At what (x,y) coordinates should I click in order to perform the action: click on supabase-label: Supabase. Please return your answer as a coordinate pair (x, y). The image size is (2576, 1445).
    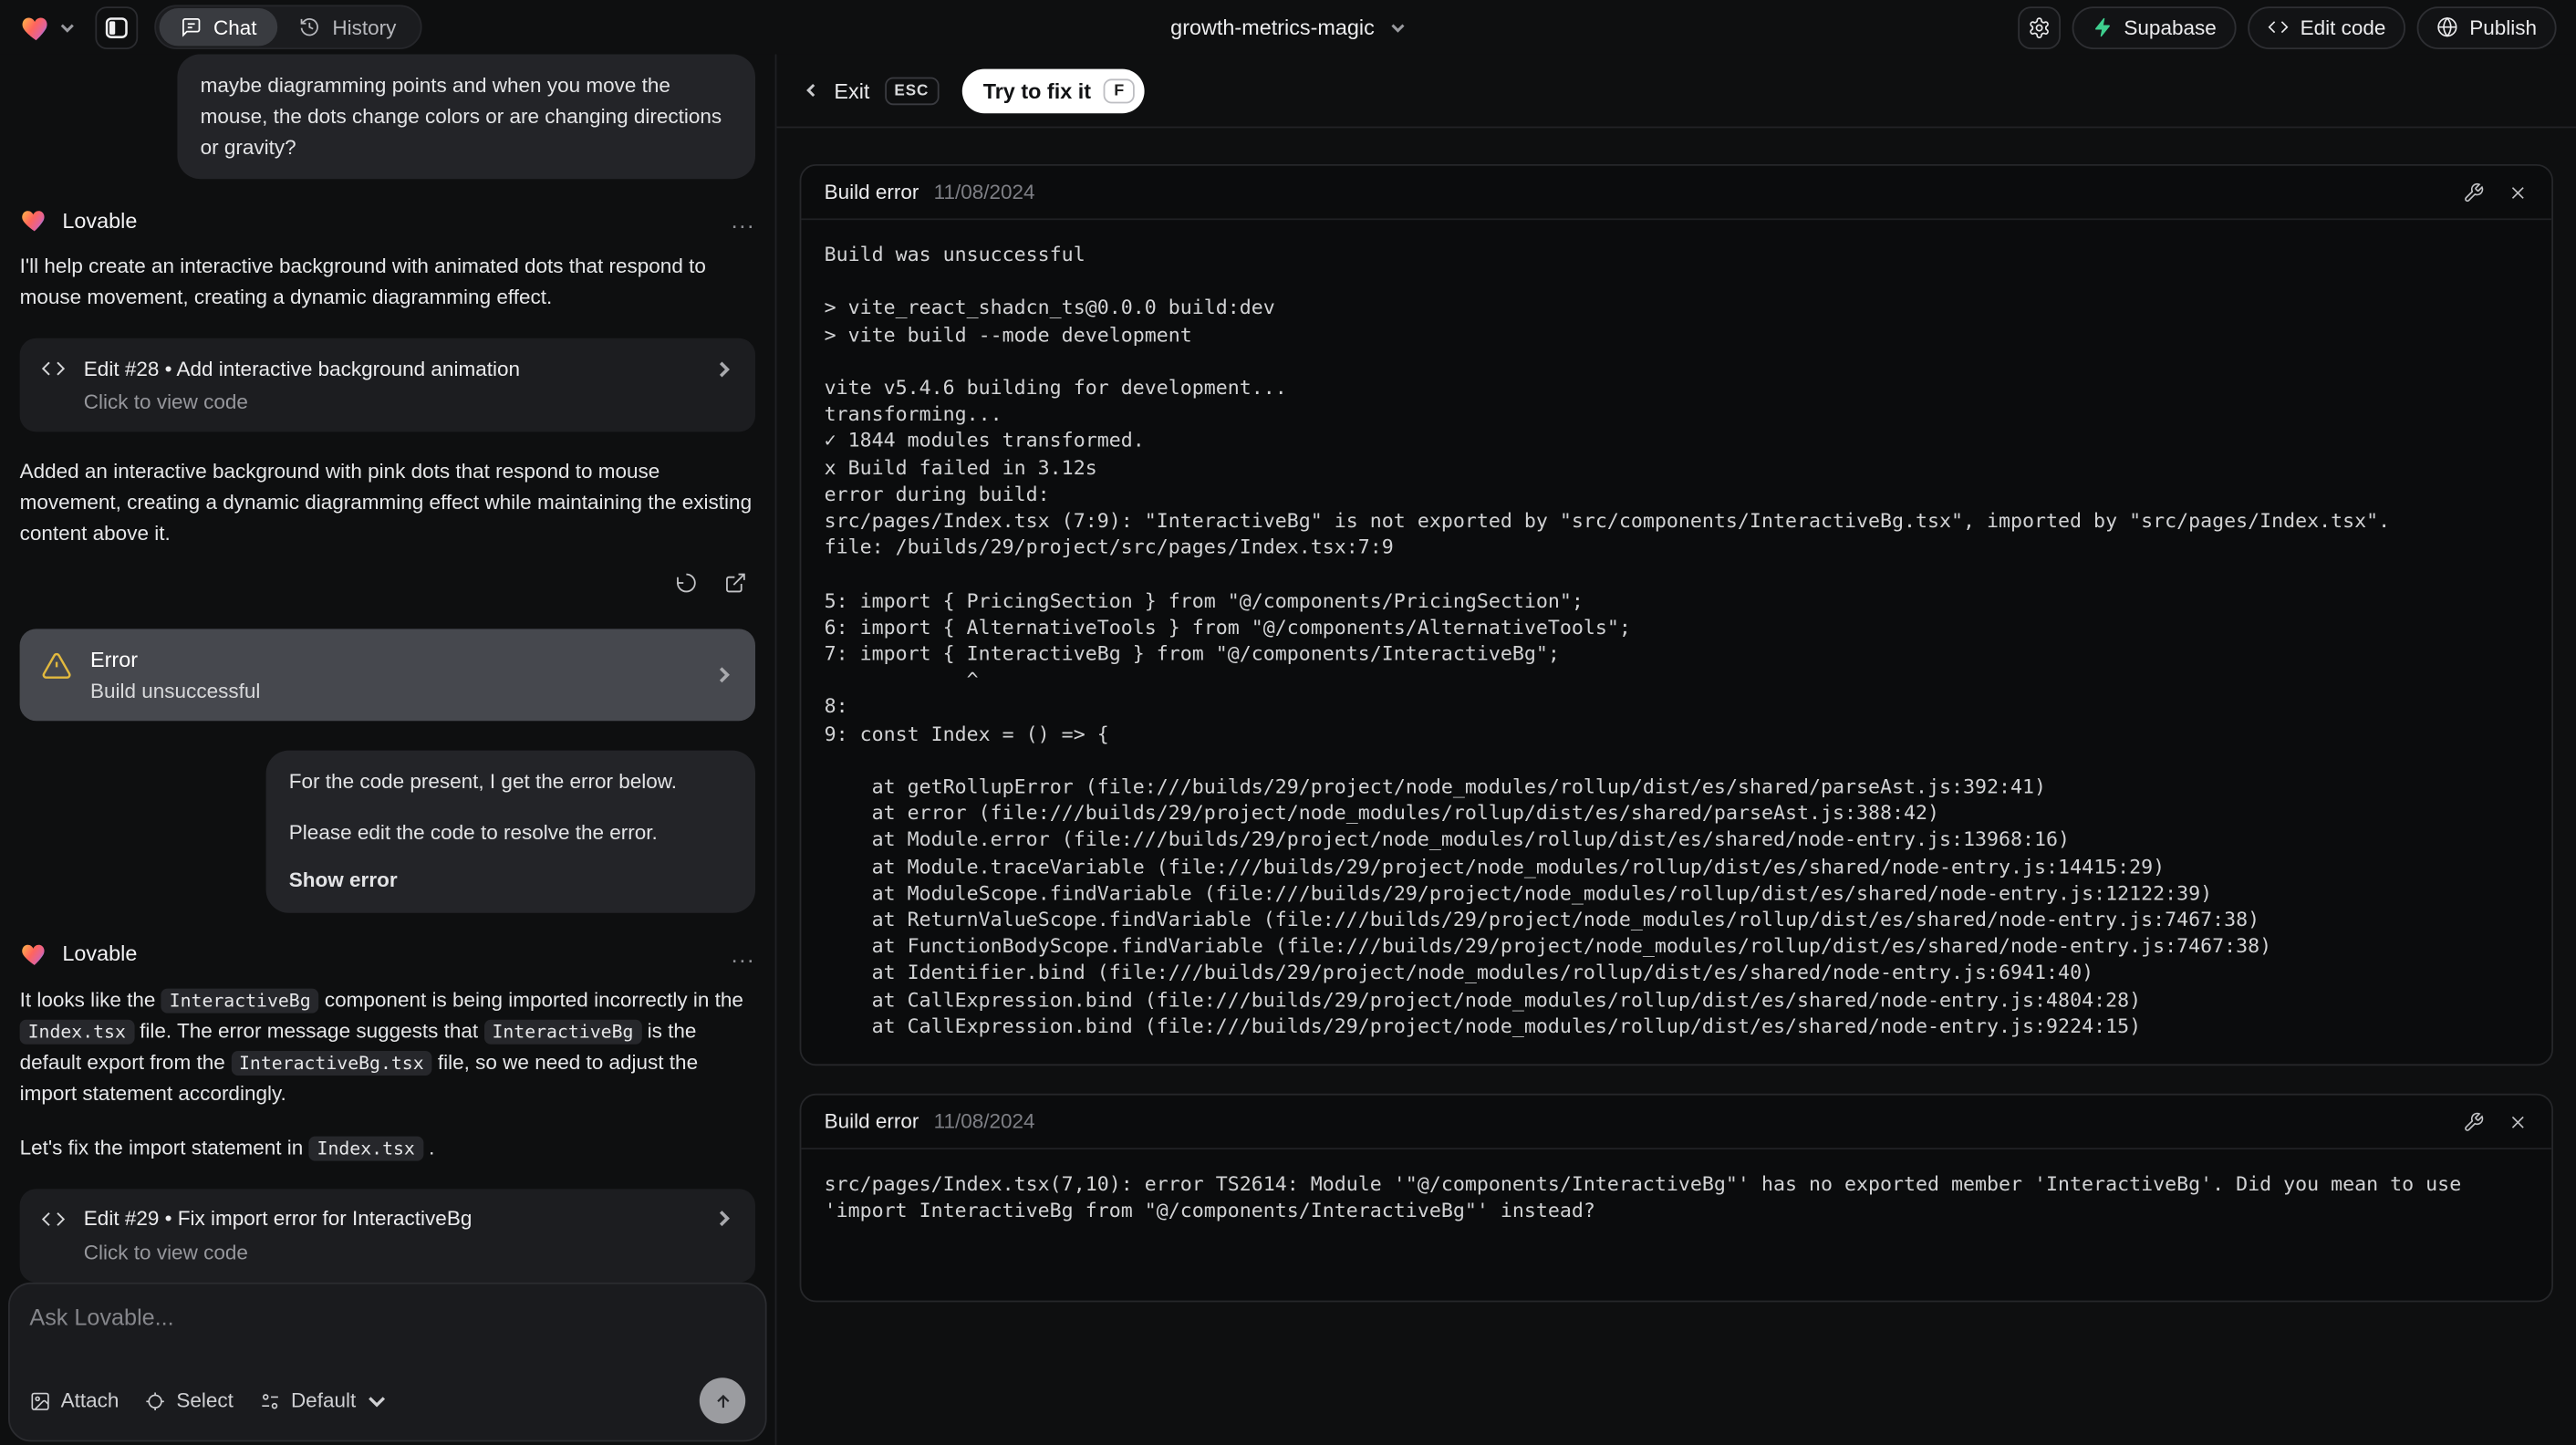
    Looking at the image, I should click on (2170, 27).